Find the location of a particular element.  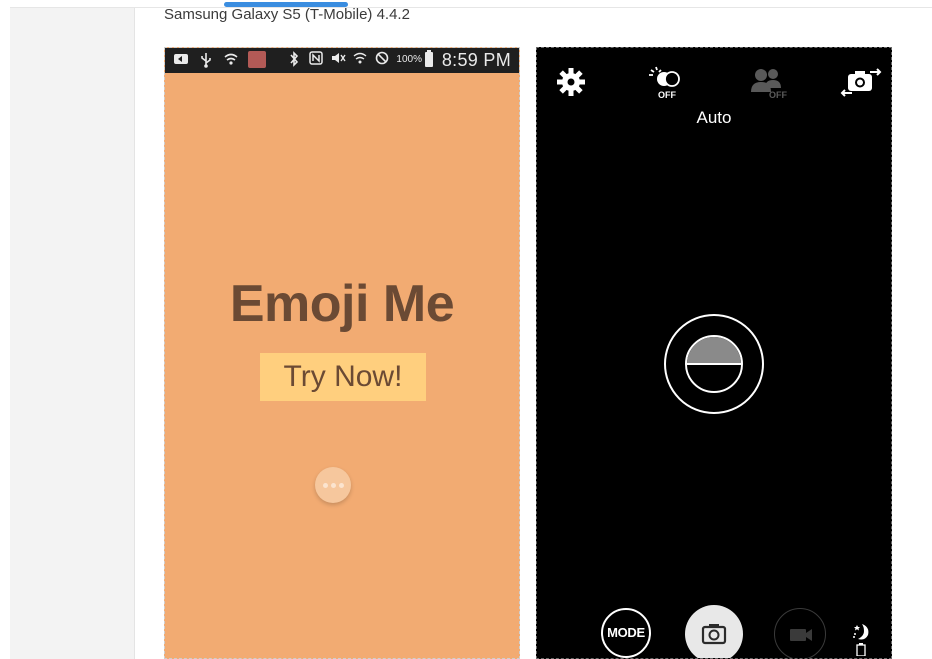

wifi-signal-icon is located at coordinates (360, 59).